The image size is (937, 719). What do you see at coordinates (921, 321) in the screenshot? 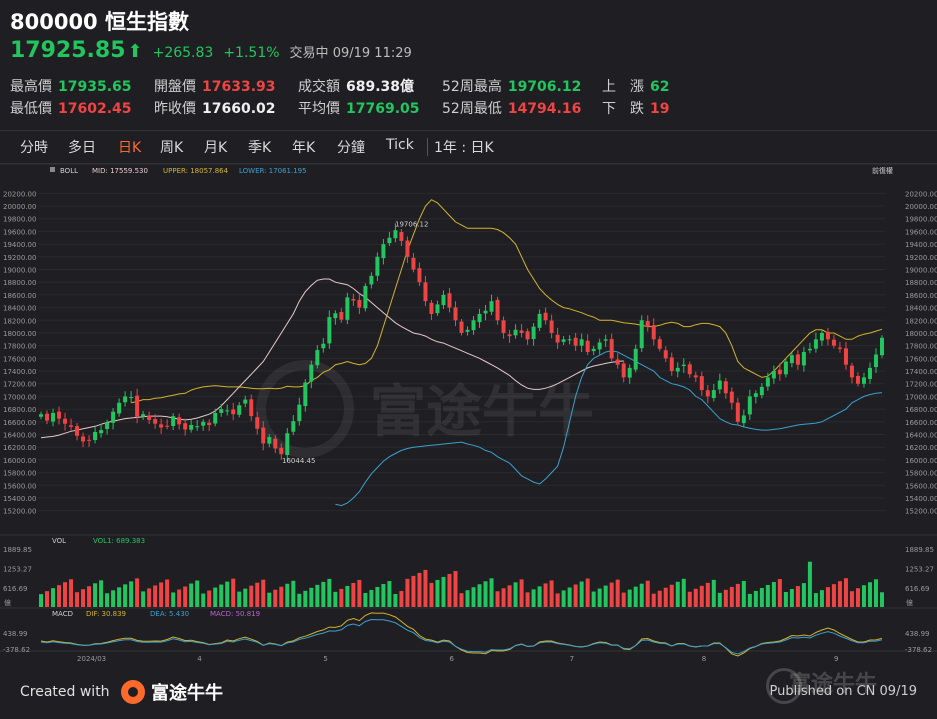
I see `price-tick-right: 18200.00` at bounding box center [921, 321].